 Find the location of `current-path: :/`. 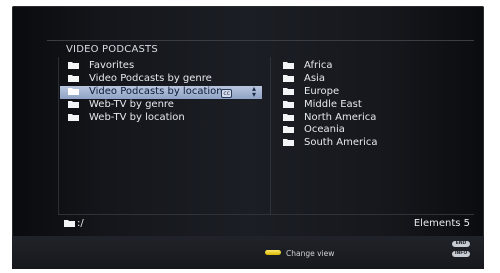

current-path: :/ is located at coordinates (74, 223).